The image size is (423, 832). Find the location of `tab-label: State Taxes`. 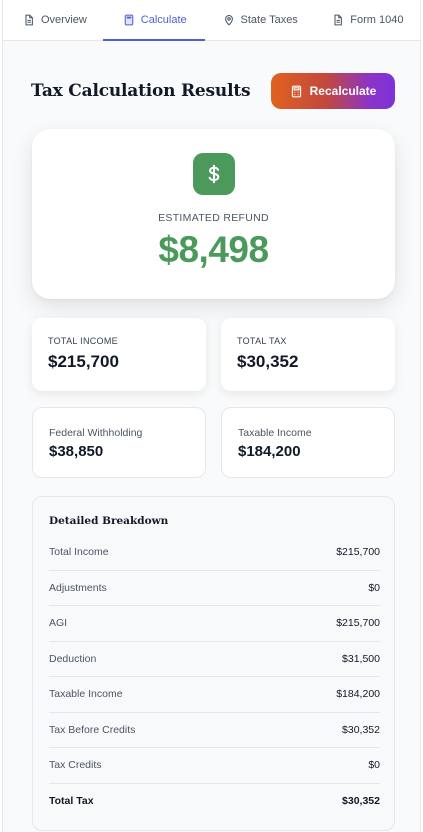

tab-label: State Taxes is located at coordinates (269, 20).